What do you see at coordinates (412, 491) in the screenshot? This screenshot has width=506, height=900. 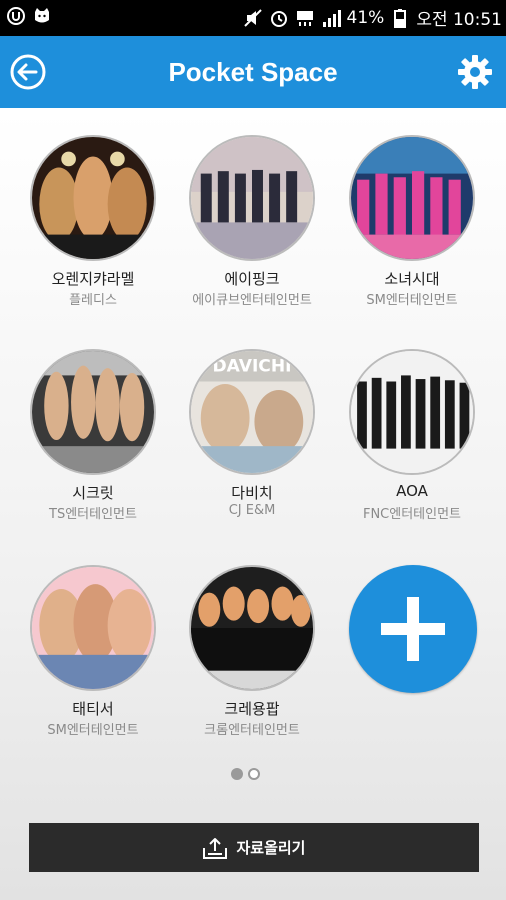 I see `group-name: AOA` at bounding box center [412, 491].